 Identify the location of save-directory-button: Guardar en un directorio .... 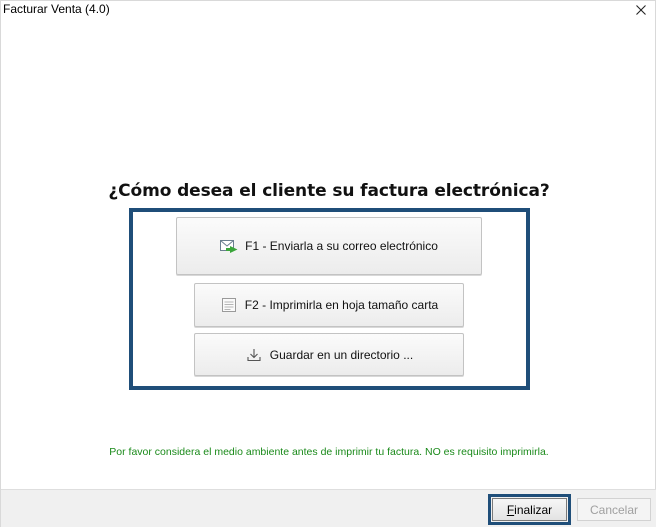
(329, 354).